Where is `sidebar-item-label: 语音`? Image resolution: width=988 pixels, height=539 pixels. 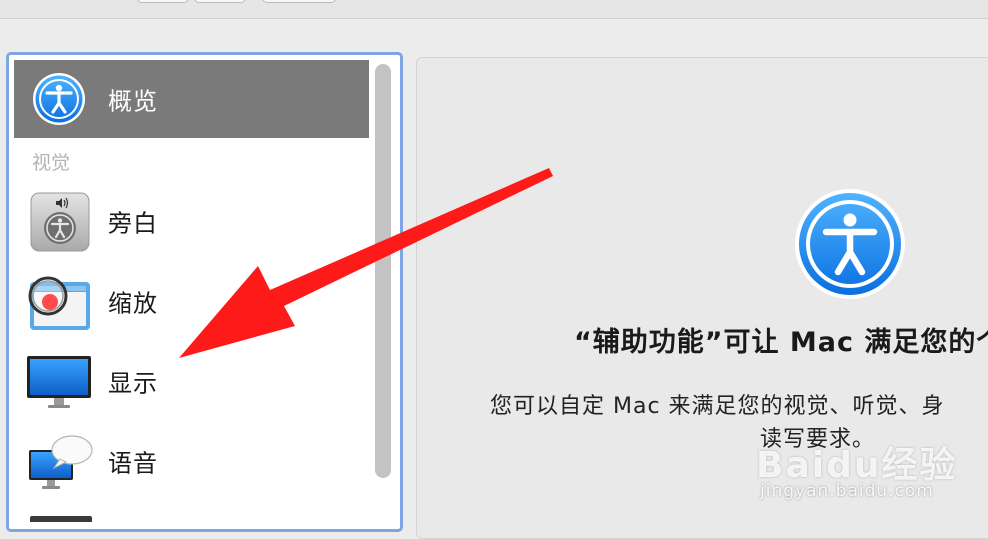 sidebar-item-label: 语音 is located at coordinates (133, 463).